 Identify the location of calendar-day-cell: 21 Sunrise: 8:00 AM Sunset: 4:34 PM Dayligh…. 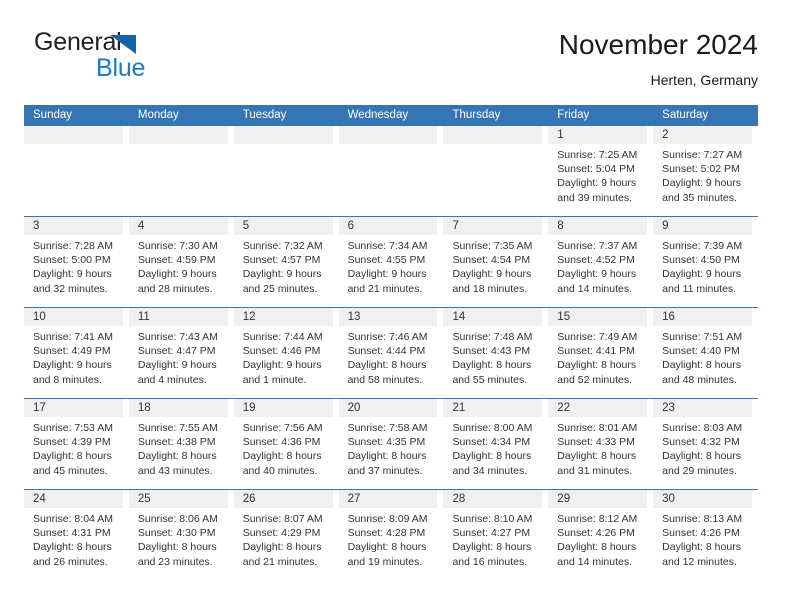
(496, 444).